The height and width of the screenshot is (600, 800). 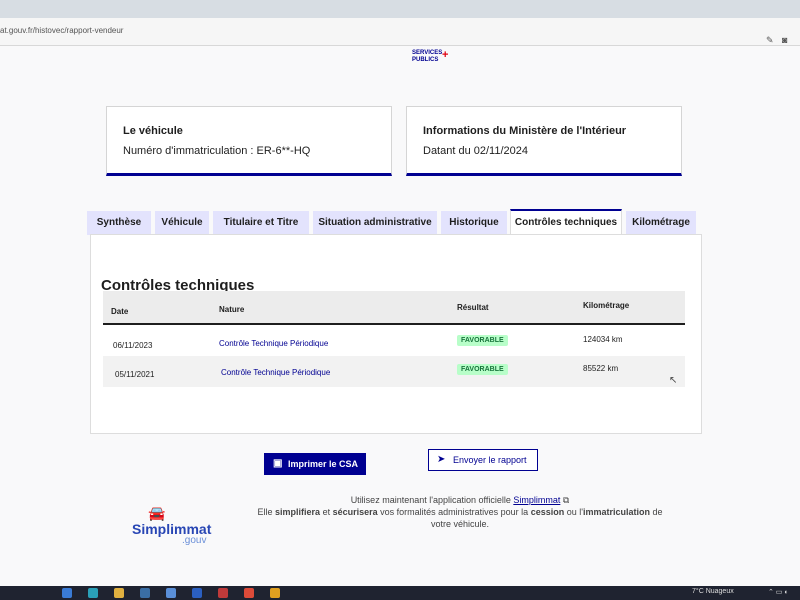 I want to click on send-button-label: Envoyer le rapport, so click(x=490, y=460).